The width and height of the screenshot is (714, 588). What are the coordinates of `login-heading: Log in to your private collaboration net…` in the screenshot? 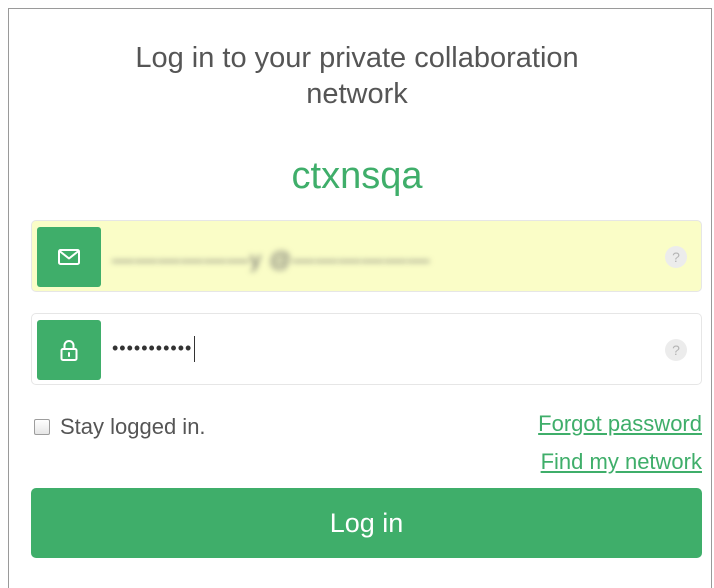 It's located at (357, 76).